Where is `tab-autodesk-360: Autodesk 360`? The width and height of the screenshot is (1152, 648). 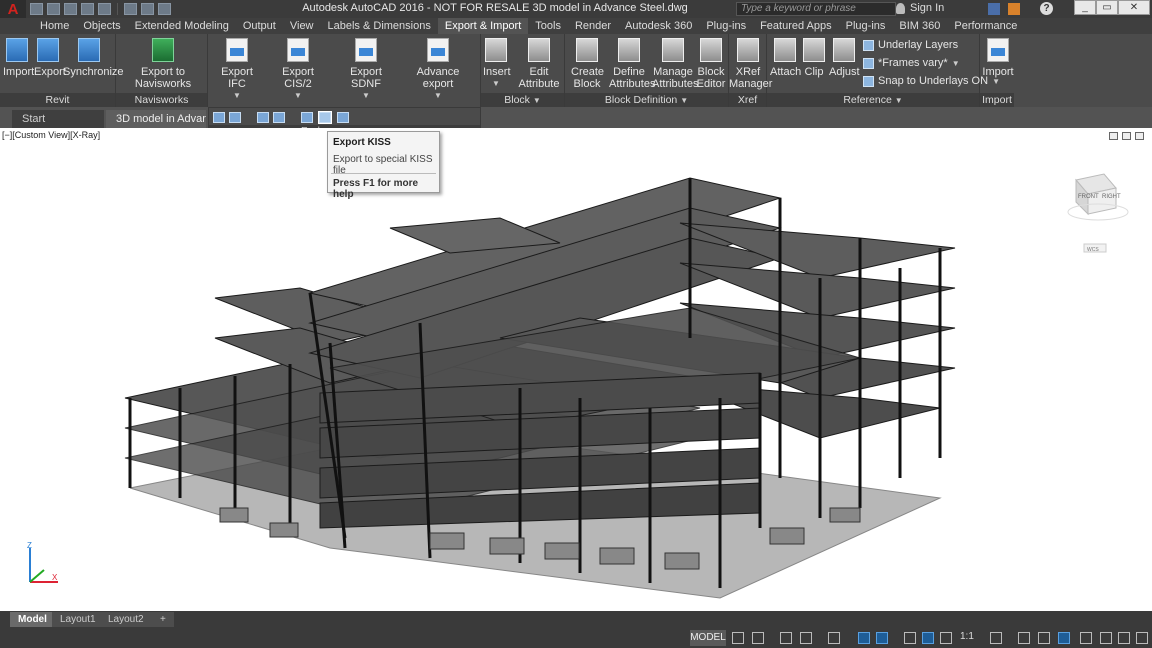
tab-autodesk-360: Autodesk 360 is located at coordinates (658, 26).